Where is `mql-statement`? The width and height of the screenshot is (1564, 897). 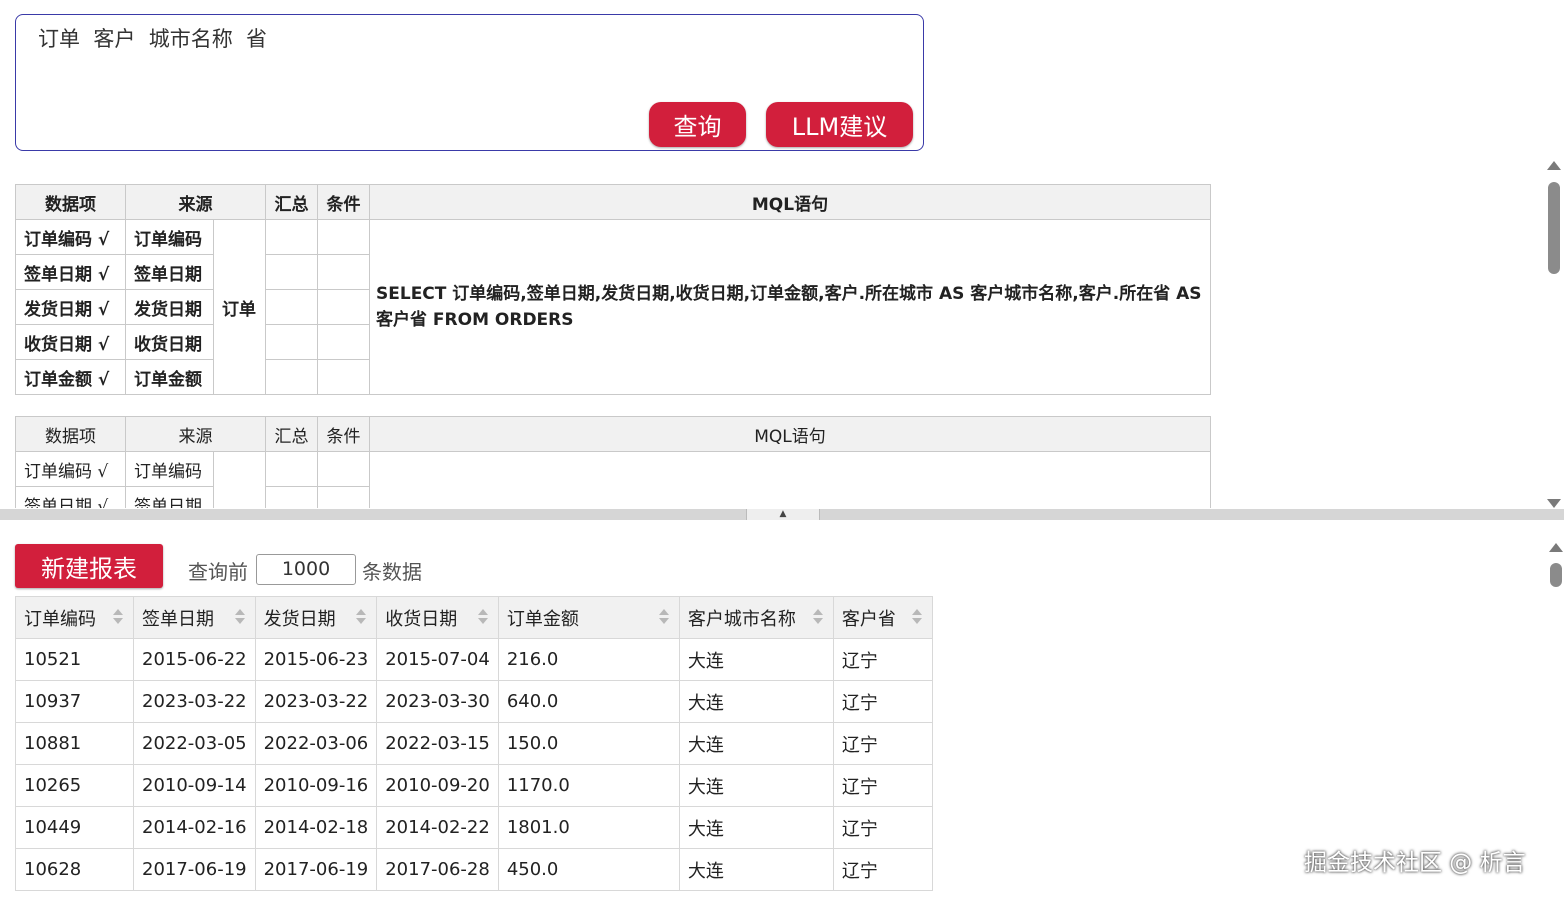 mql-statement is located at coordinates (790, 479).